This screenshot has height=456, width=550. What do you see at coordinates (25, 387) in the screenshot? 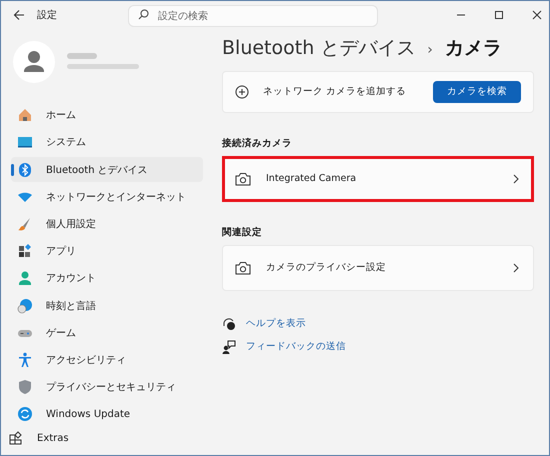
I see `shield-icon` at bounding box center [25, 387].